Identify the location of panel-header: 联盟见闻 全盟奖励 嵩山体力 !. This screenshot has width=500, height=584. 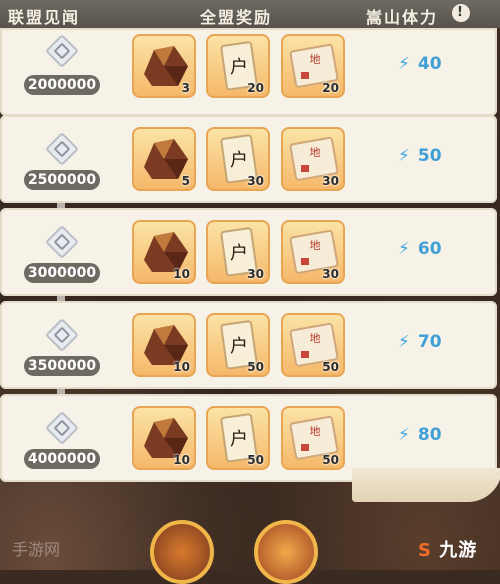
(250, 14).